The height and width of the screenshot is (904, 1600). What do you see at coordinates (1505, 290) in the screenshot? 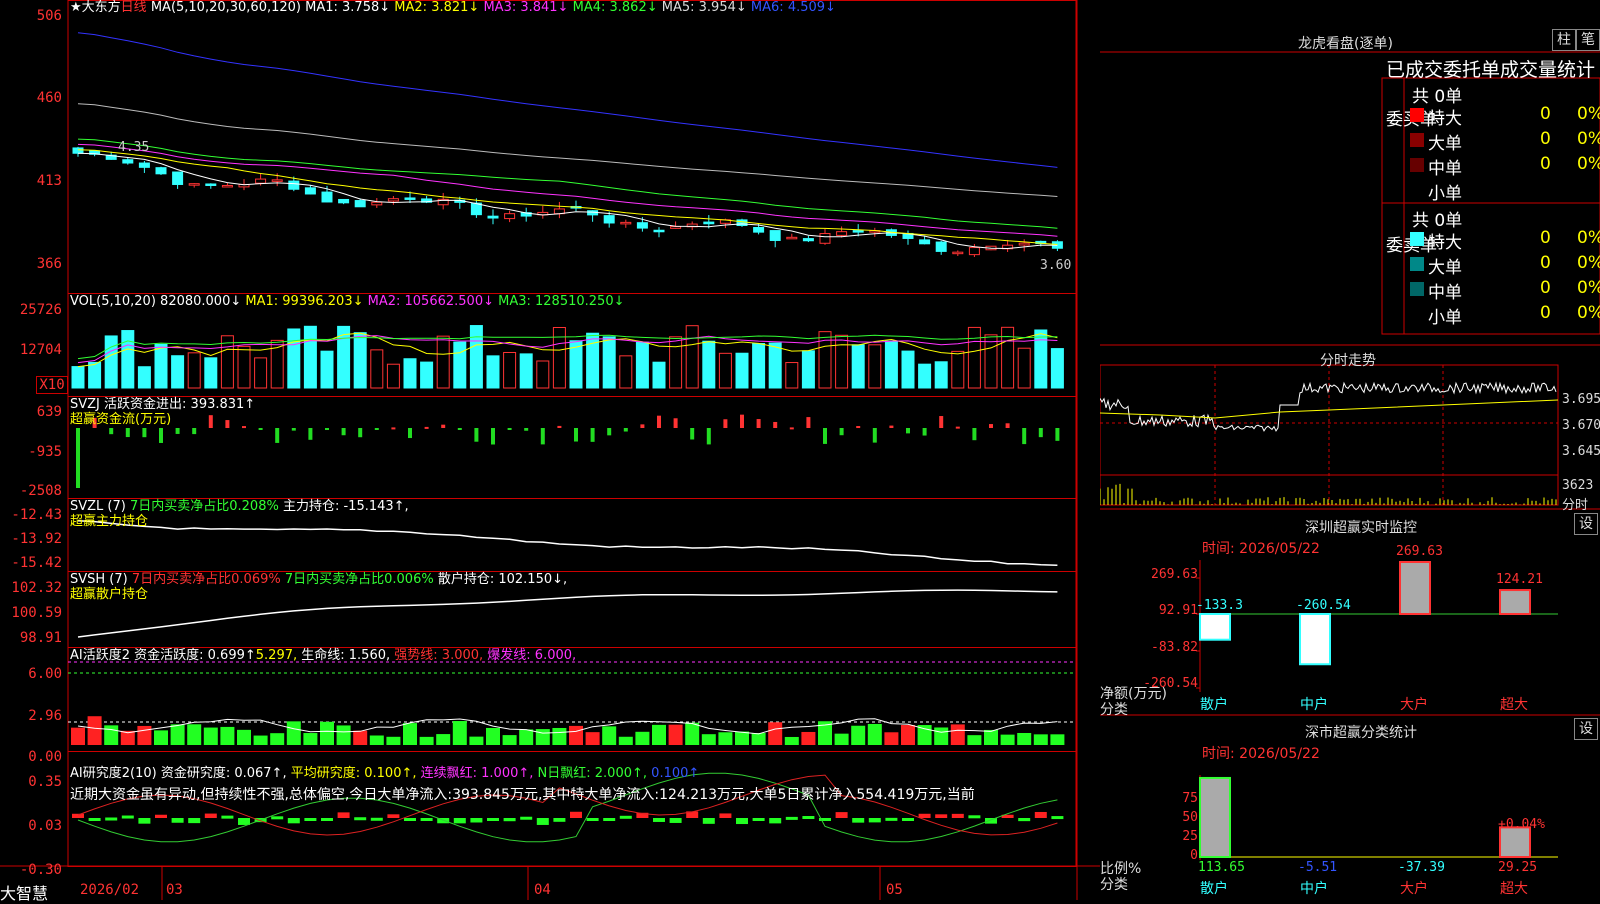
I see `dragon-row: 中单 0 0%` at bounding box center [1505, 290].